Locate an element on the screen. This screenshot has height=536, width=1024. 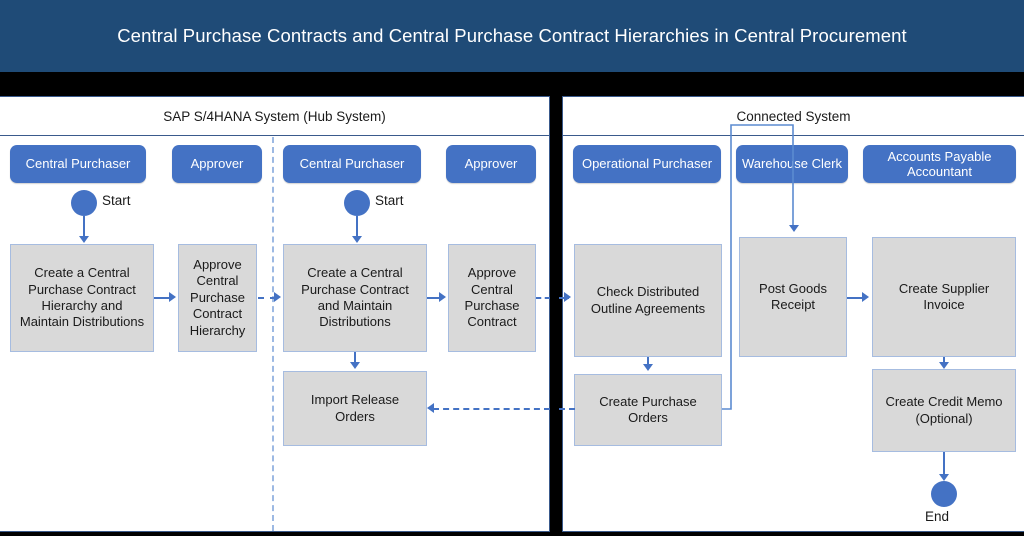
task-import-release-orders: Import Release Orders is located at coordinates (355, 408).